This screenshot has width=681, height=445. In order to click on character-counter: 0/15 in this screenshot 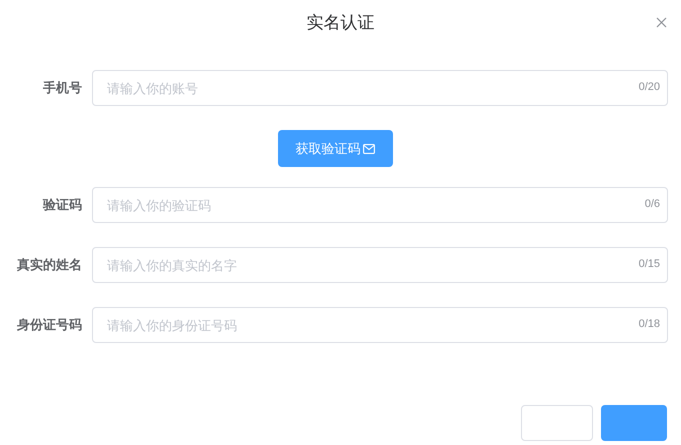, I will do `click(649, 264)`.